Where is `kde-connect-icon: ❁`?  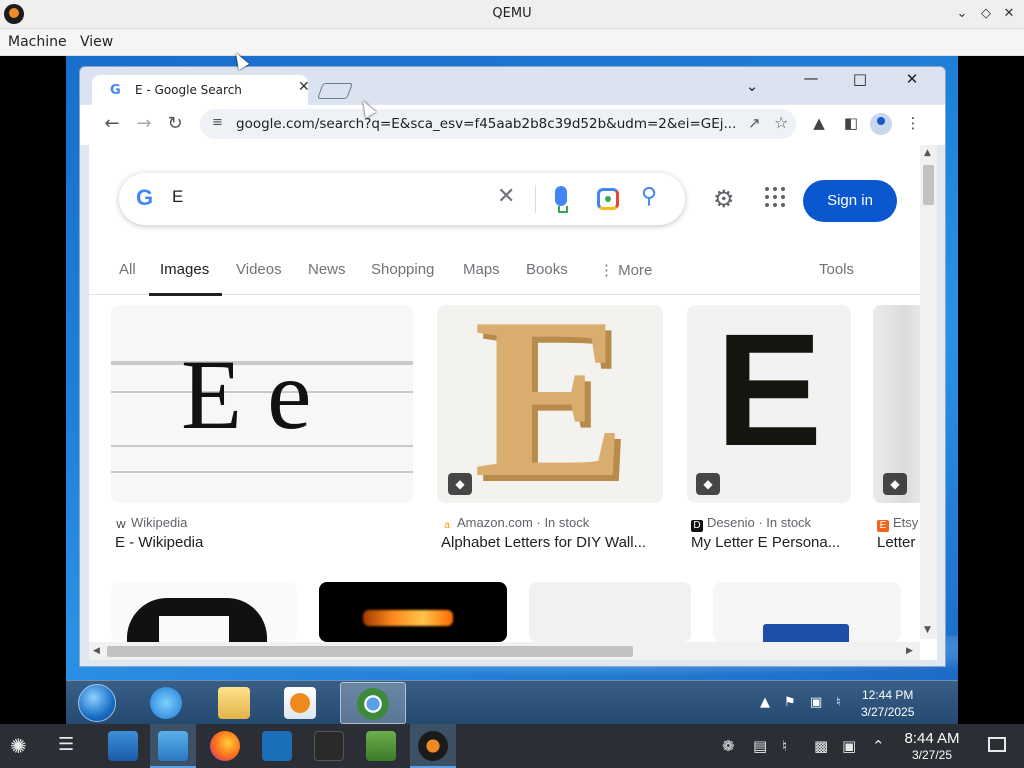 kde-connect-icon: ❁ is located at coordinates (728, 746).